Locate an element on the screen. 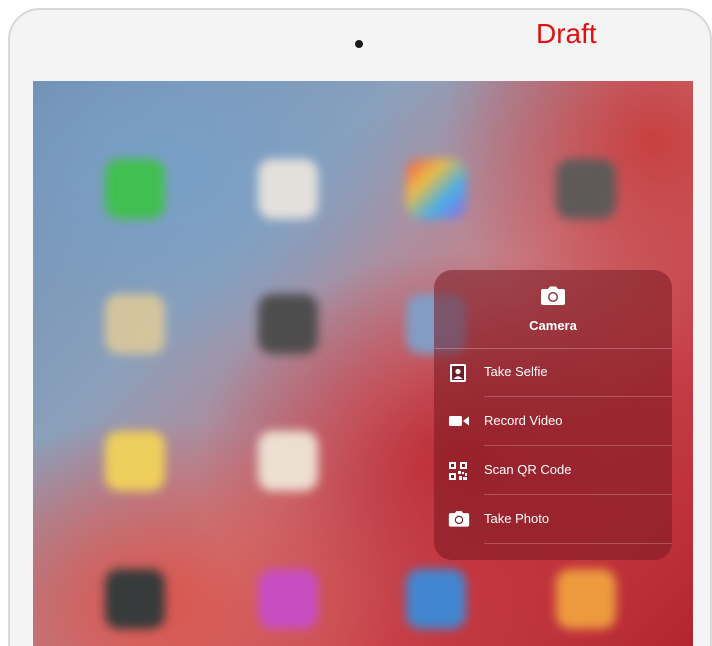 This screenshot has height=646, width=712. action-label: Take Photo is located at coordinates (517, 518).